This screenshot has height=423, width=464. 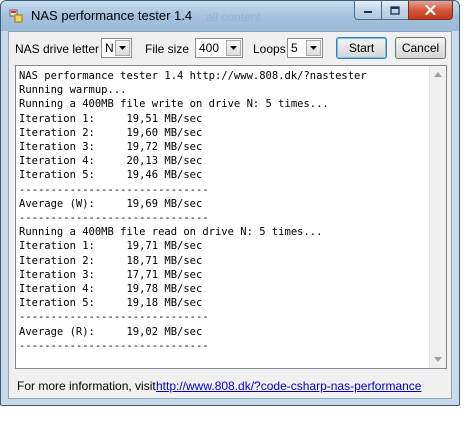 I want to click on loops-select: 5, so click(x=305, y=48).